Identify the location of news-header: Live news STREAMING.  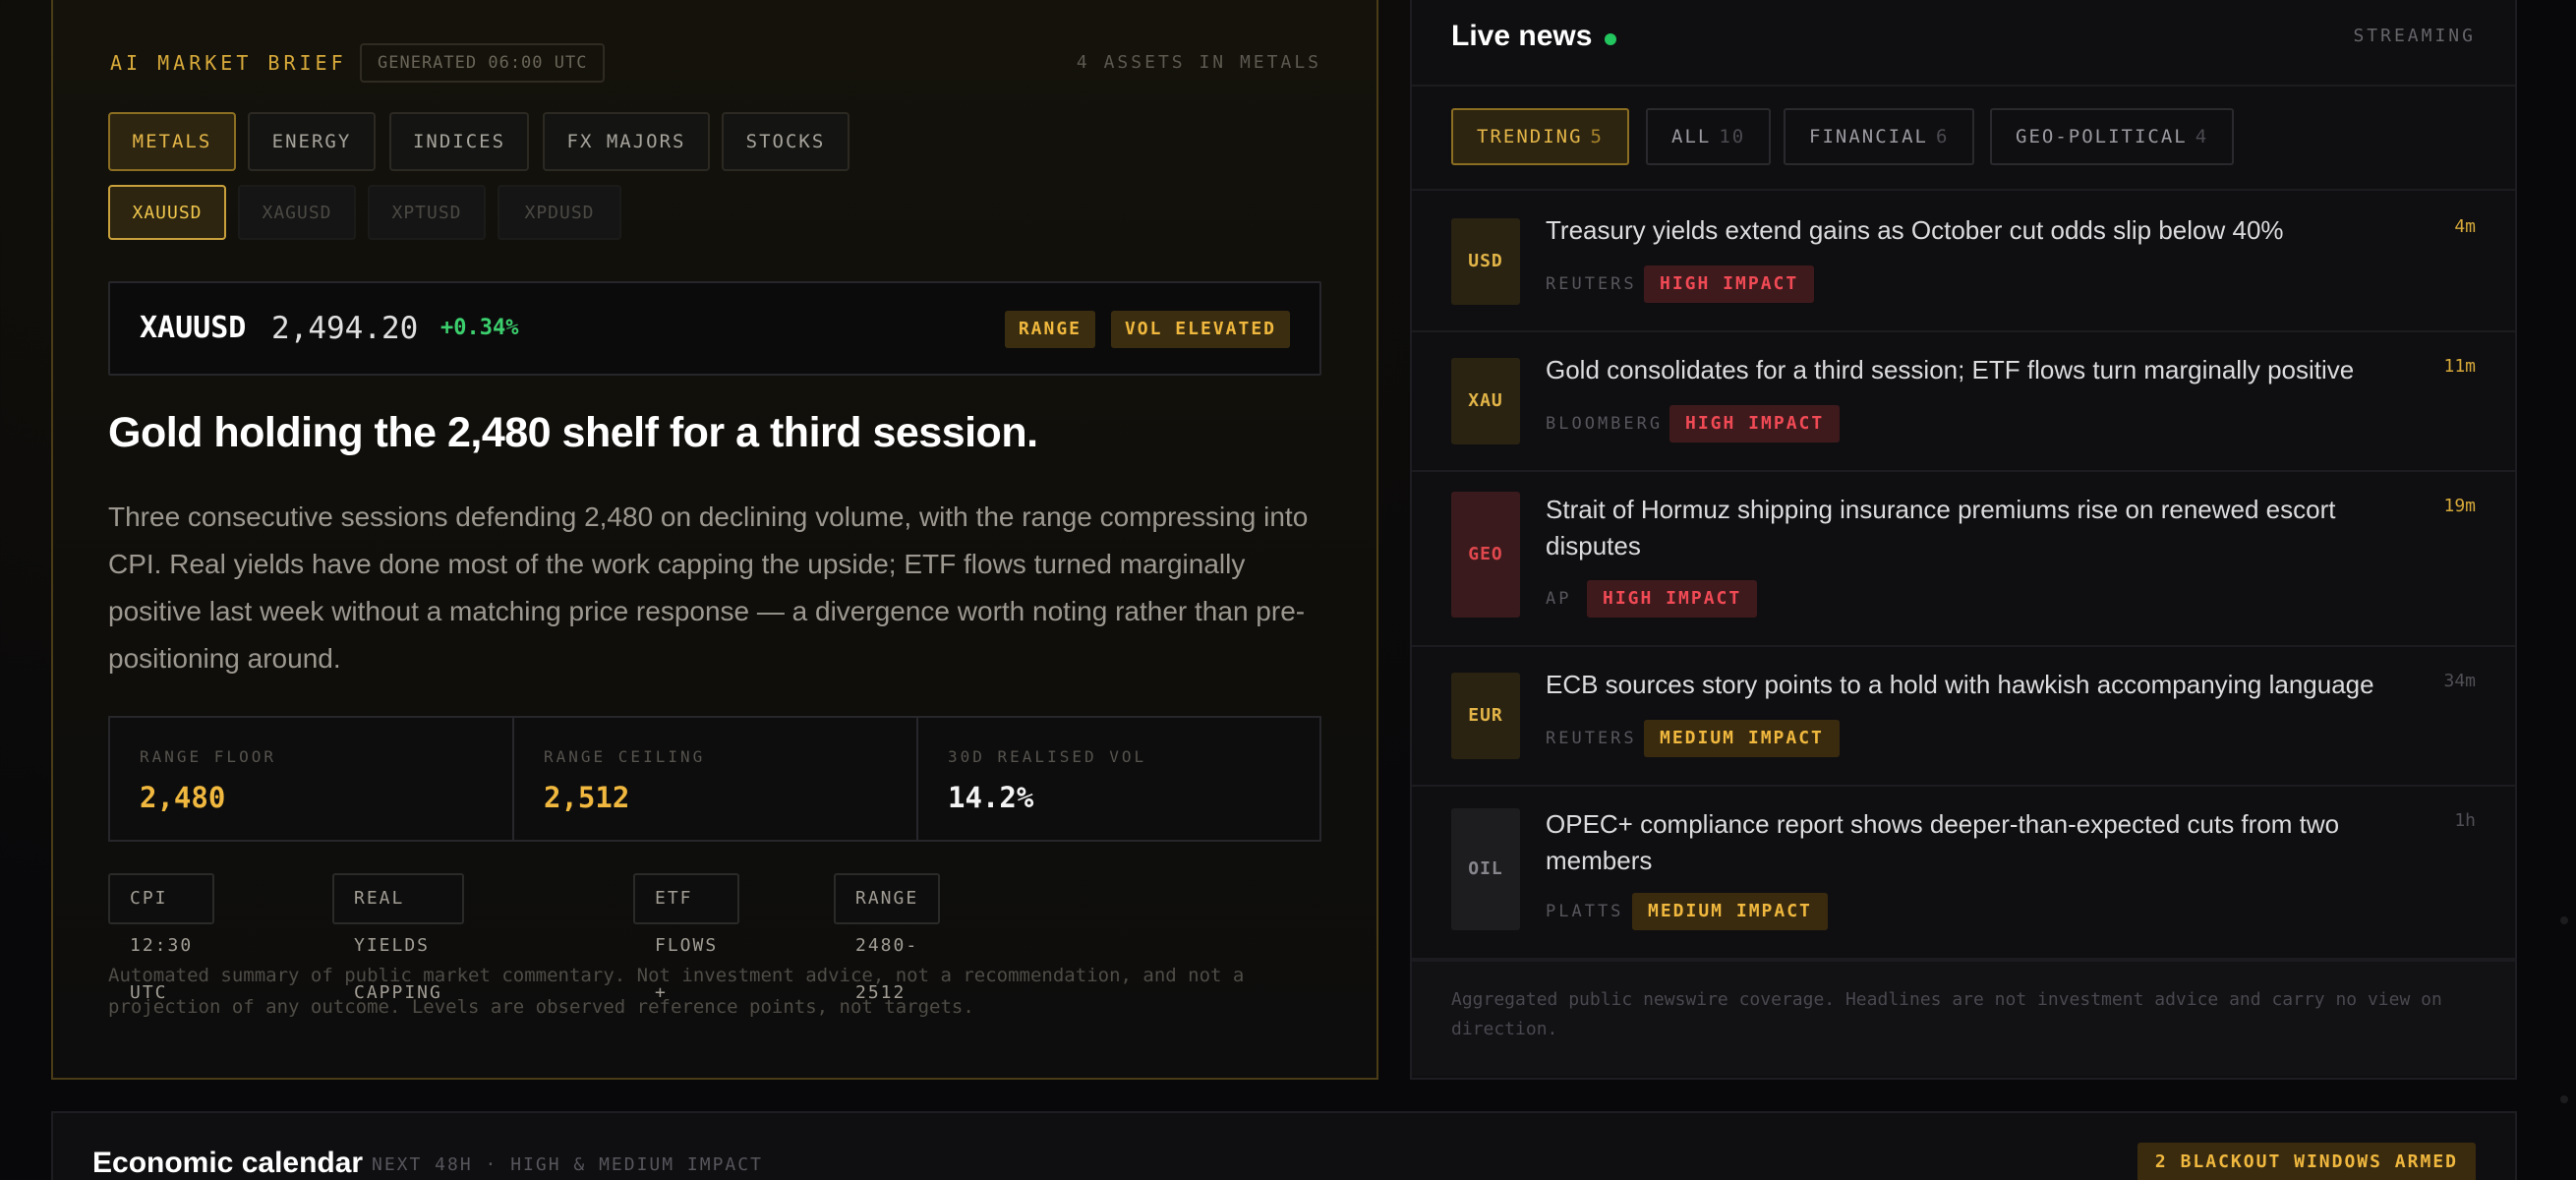
(1963, 43).